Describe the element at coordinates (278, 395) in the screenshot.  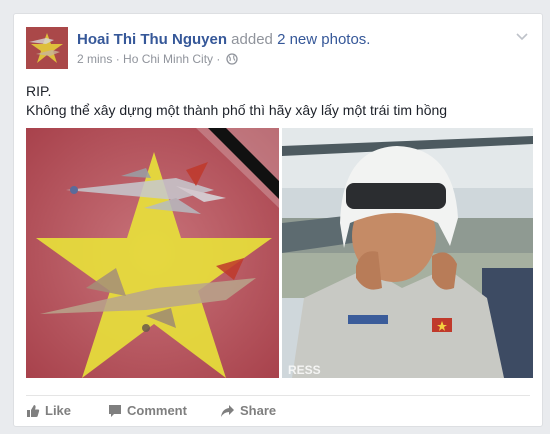
I see `actions-divider` at that location.